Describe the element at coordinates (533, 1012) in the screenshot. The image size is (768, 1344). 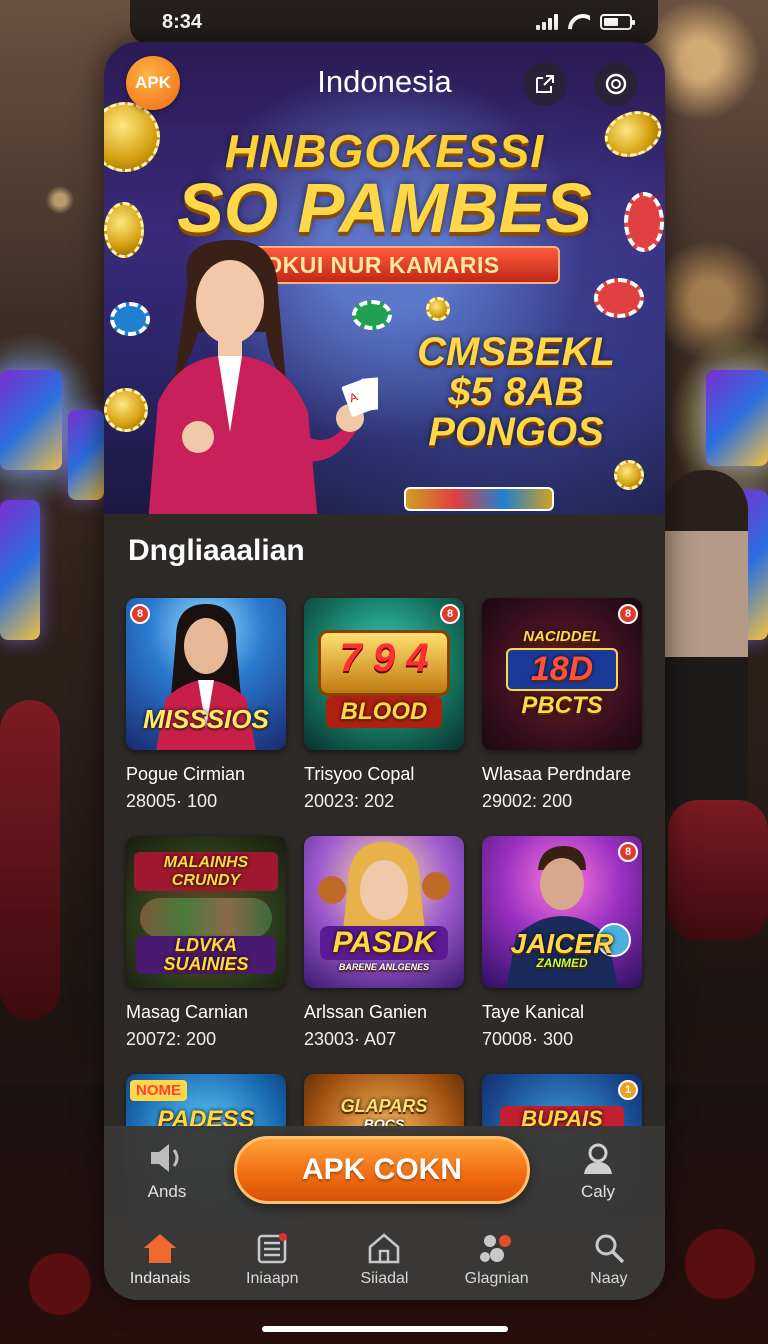
I see `game-title: Taye Kanical` at that location.